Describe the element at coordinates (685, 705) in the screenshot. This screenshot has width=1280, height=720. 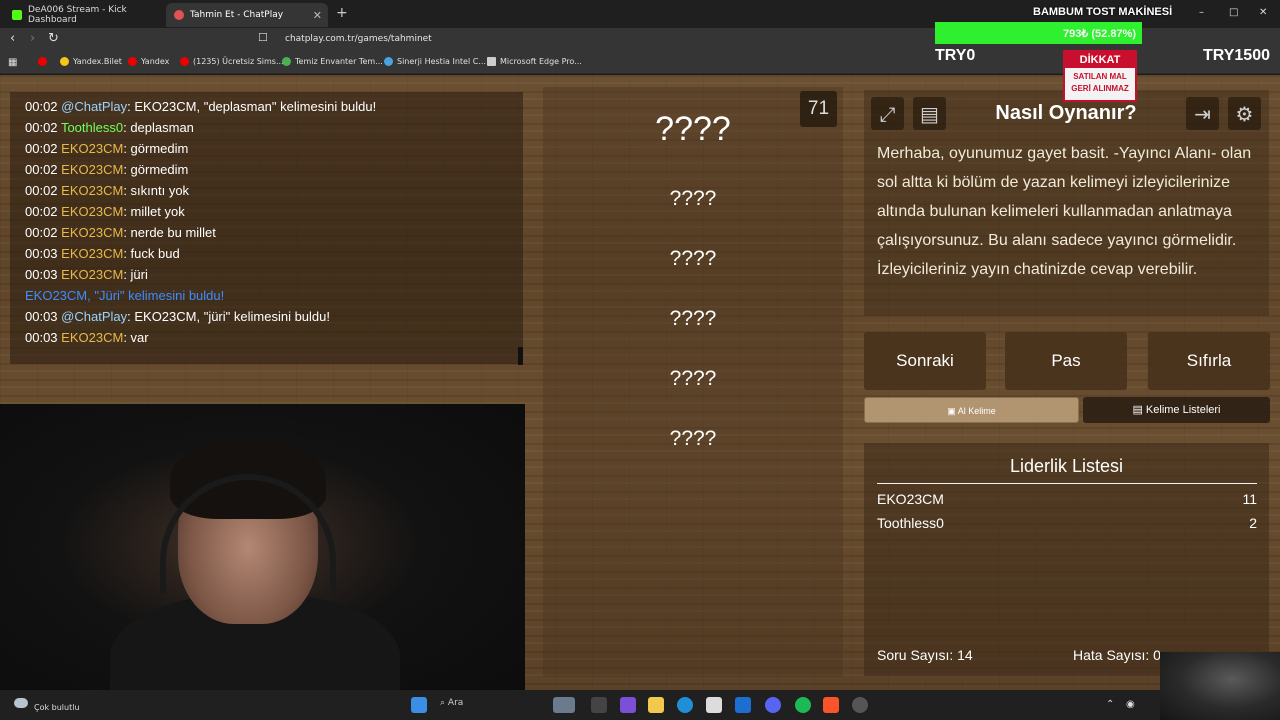
I see `edge-icon` at that location.